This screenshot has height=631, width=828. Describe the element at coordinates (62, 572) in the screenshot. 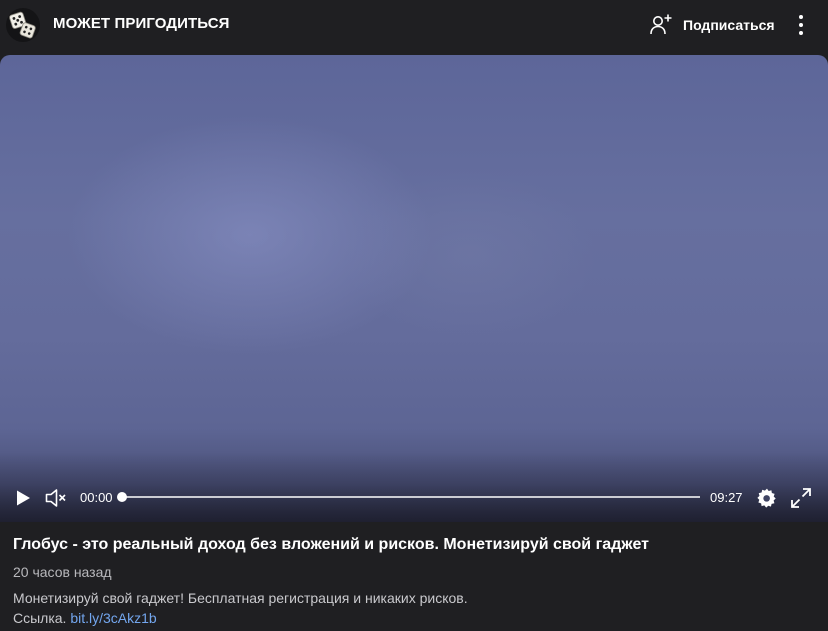

I see `posted-time: 20 часов назад` at that location.